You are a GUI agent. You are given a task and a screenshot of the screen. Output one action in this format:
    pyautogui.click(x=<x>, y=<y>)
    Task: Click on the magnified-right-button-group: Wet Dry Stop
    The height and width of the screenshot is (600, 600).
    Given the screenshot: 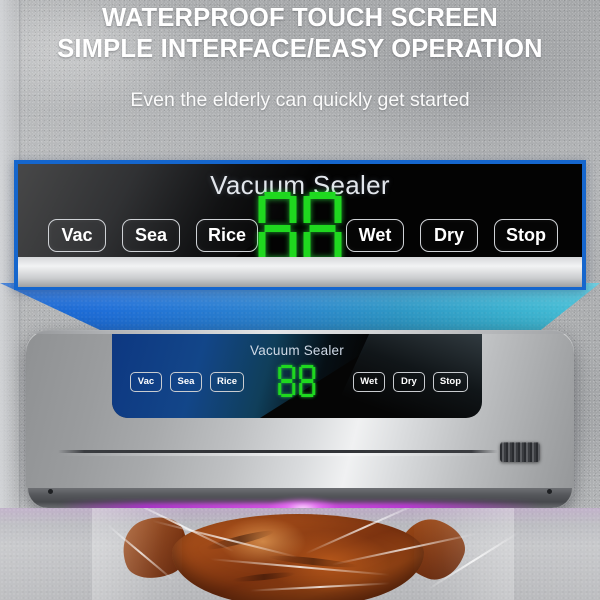 What is the action you would take?
    pyautogui.click(x=452, y=235)
    